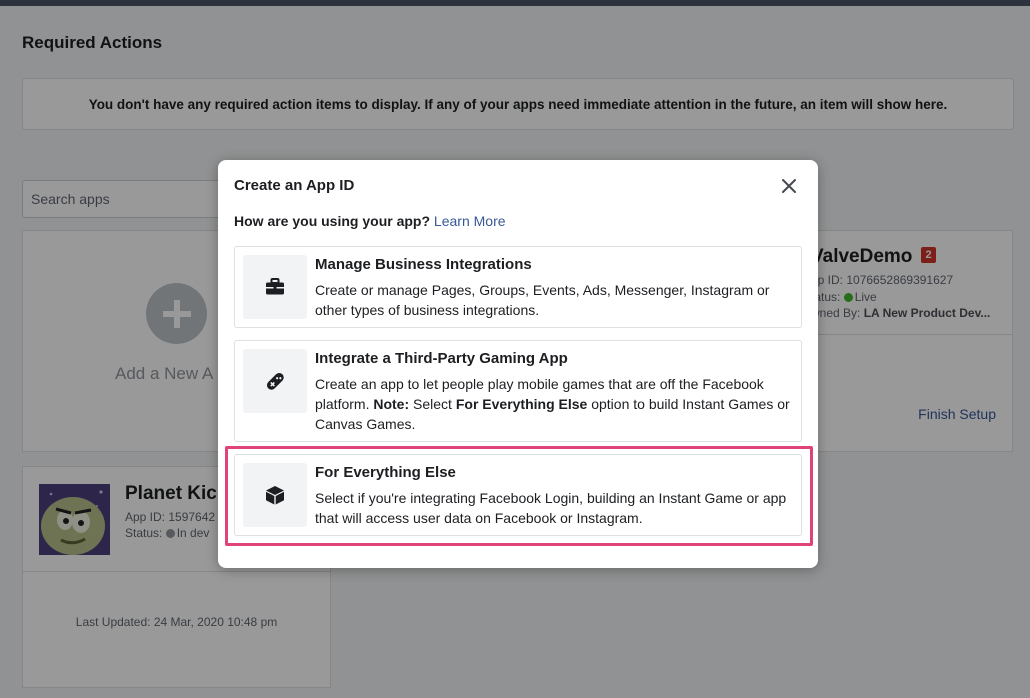 The width and height of the screenshot is (1030, 698). Describe the element at coordinates (294, 185) in the screenshot. I see `dialog-title: Create an App ID` at that location.